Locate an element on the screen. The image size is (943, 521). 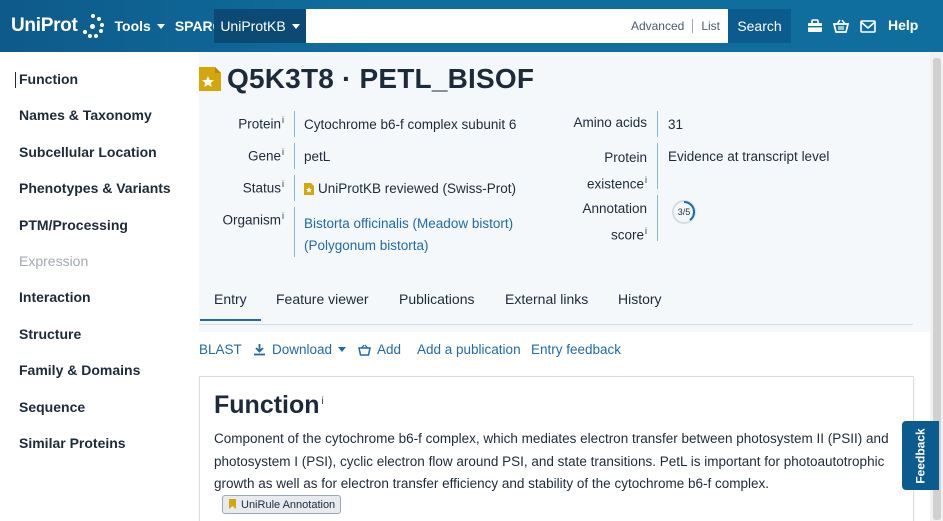
status-text: UniProtKB reviewed (Swiss-Prot) is located at coordinates (417, 188).